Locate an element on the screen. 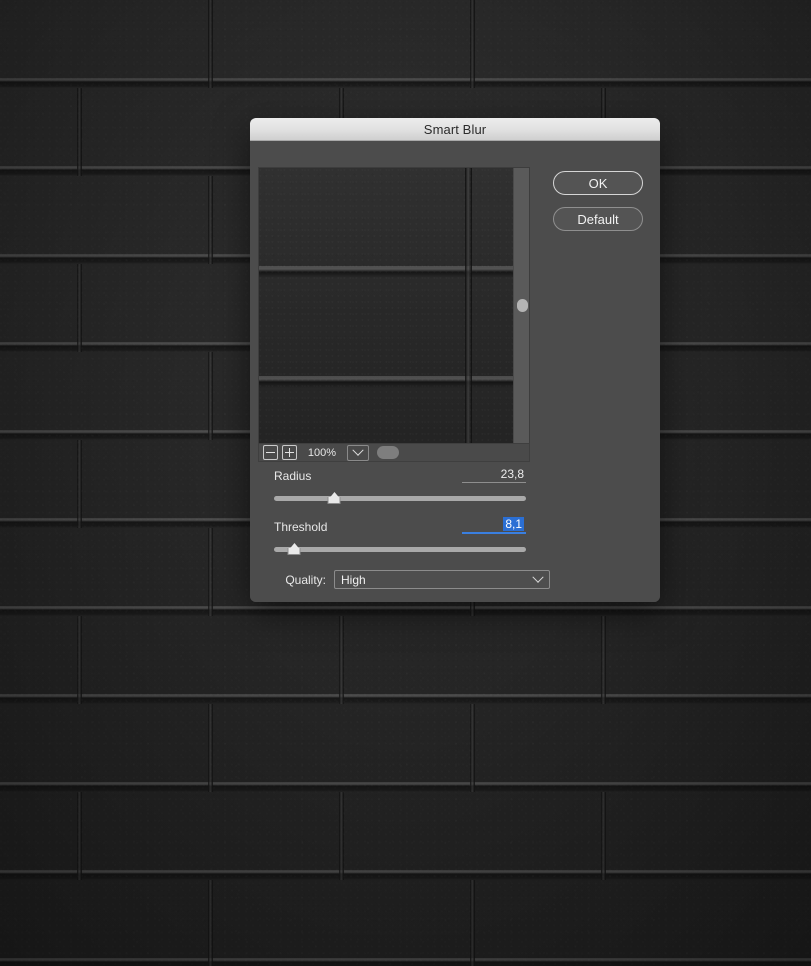 This screenshot has width=811, height=966. dialog-titlebar: Smart Blur is located at coordinates (455, 129).